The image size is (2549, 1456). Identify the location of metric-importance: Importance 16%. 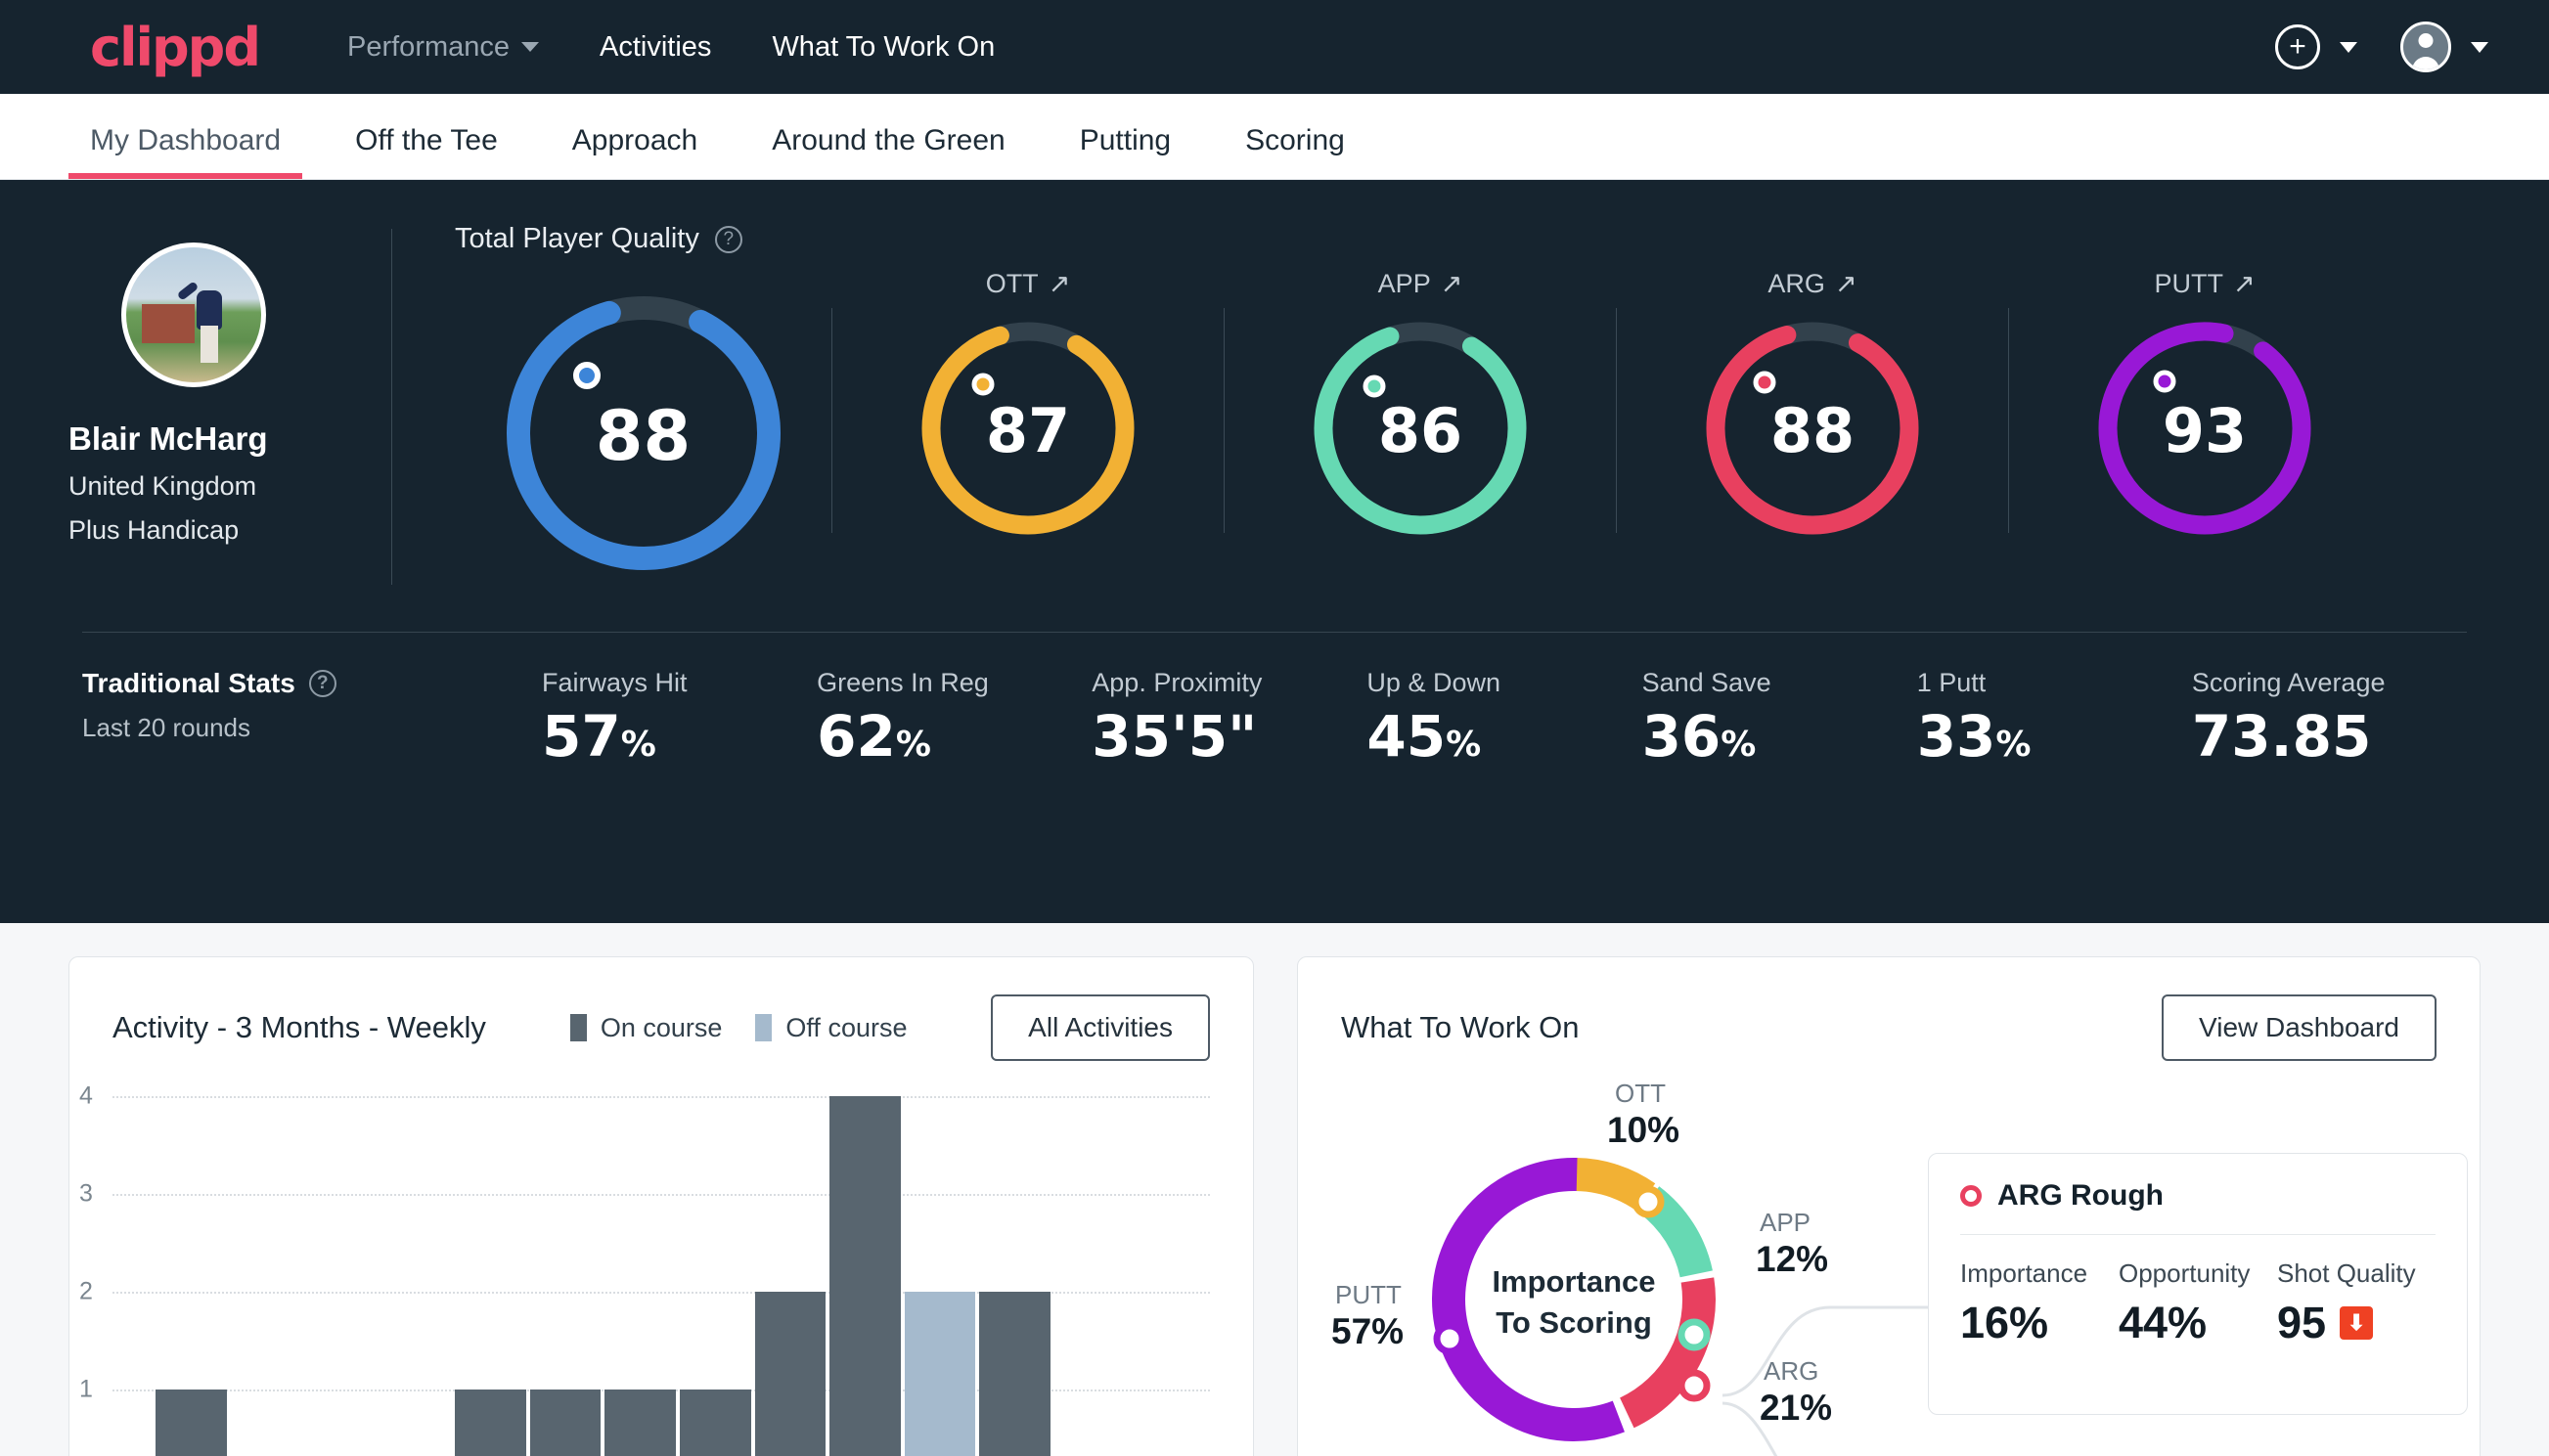
(2040, 1301).